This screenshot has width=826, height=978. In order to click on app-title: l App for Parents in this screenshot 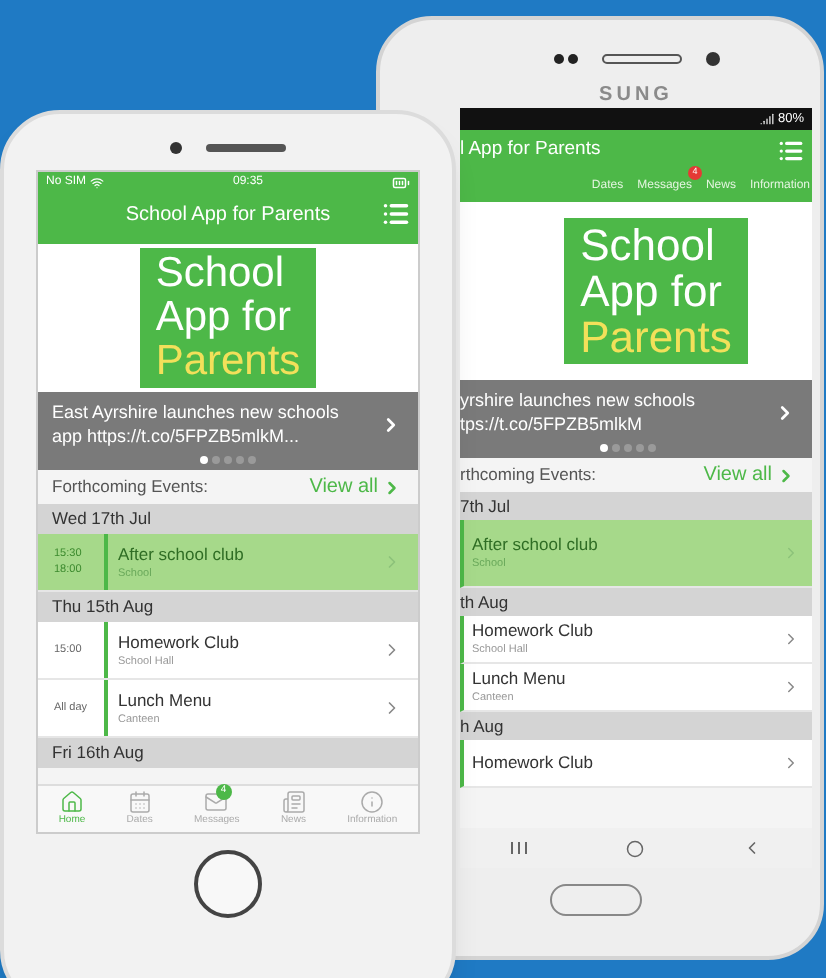, I will do `click(530, 150)`.